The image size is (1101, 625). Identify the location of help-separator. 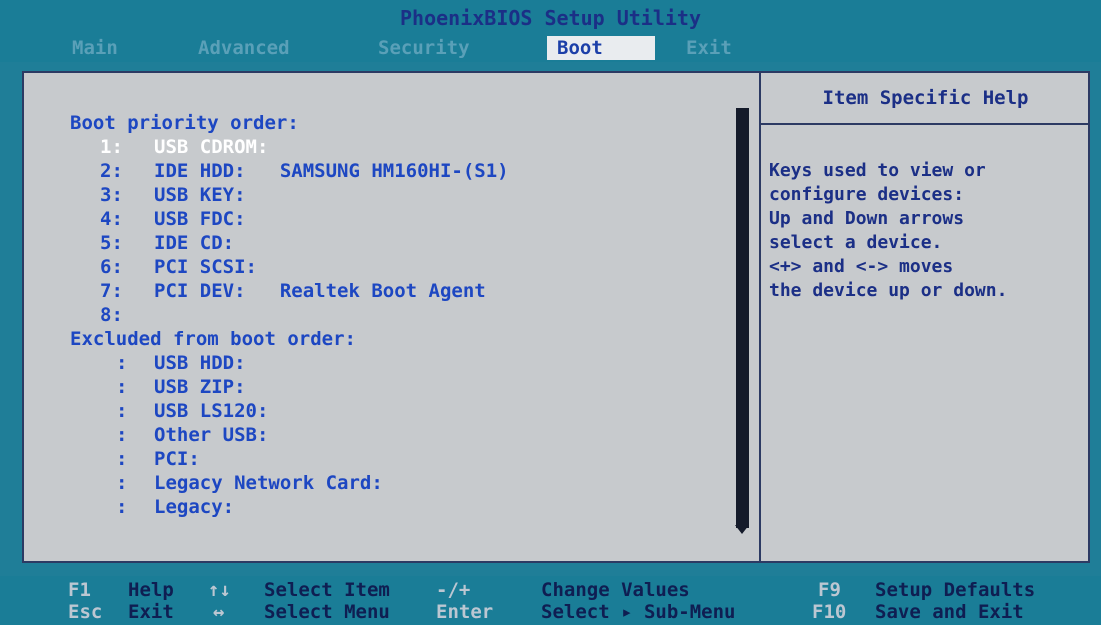
(925, 124).